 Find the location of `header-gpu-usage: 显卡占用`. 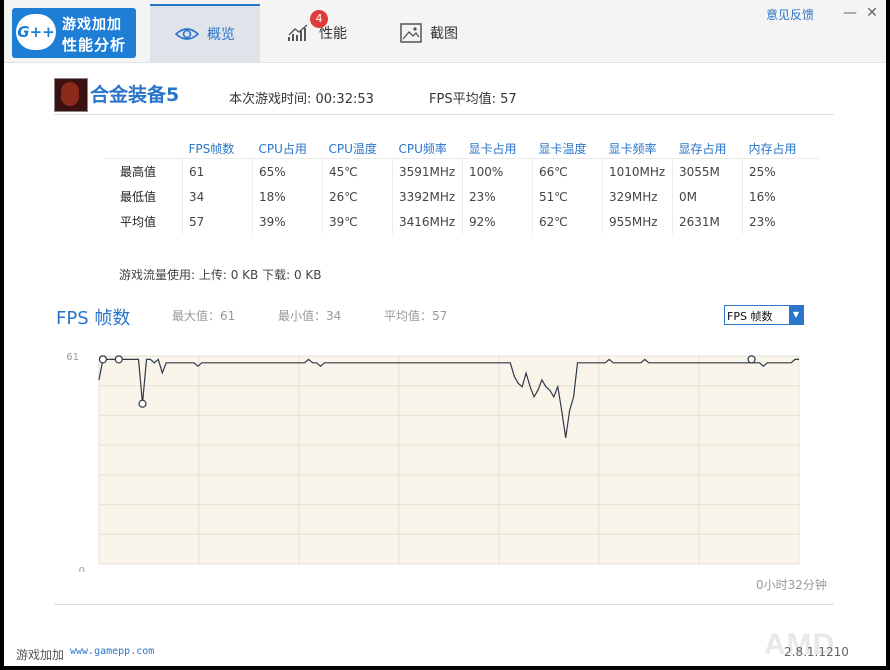

header-gpu-usage: 显卡占用 is located at coordinates (497, 148).